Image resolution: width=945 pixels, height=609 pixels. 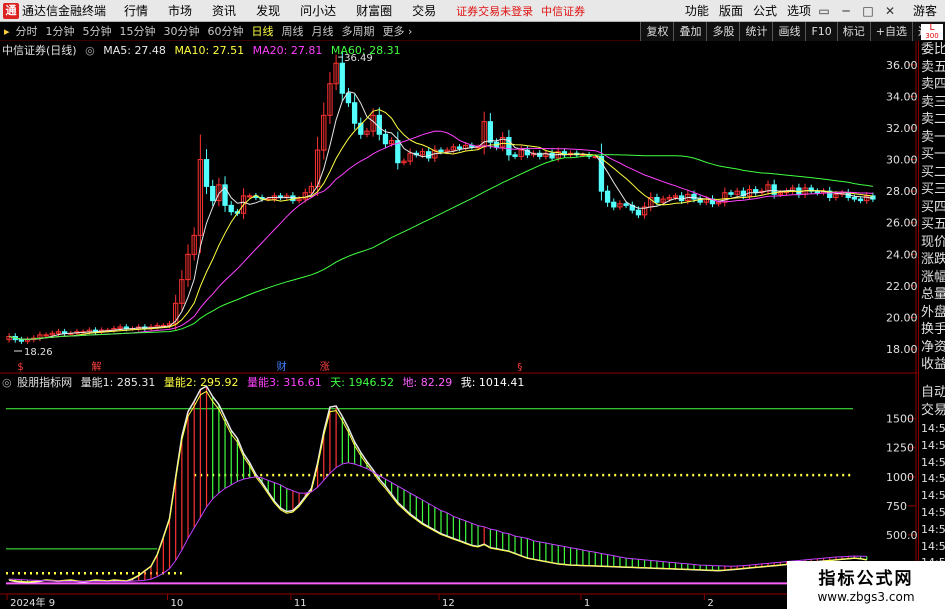 What do you see at coordinates (933, 312) in the screenshot?
I see `quote-label: 外盘` at bounding box center [933, 312].